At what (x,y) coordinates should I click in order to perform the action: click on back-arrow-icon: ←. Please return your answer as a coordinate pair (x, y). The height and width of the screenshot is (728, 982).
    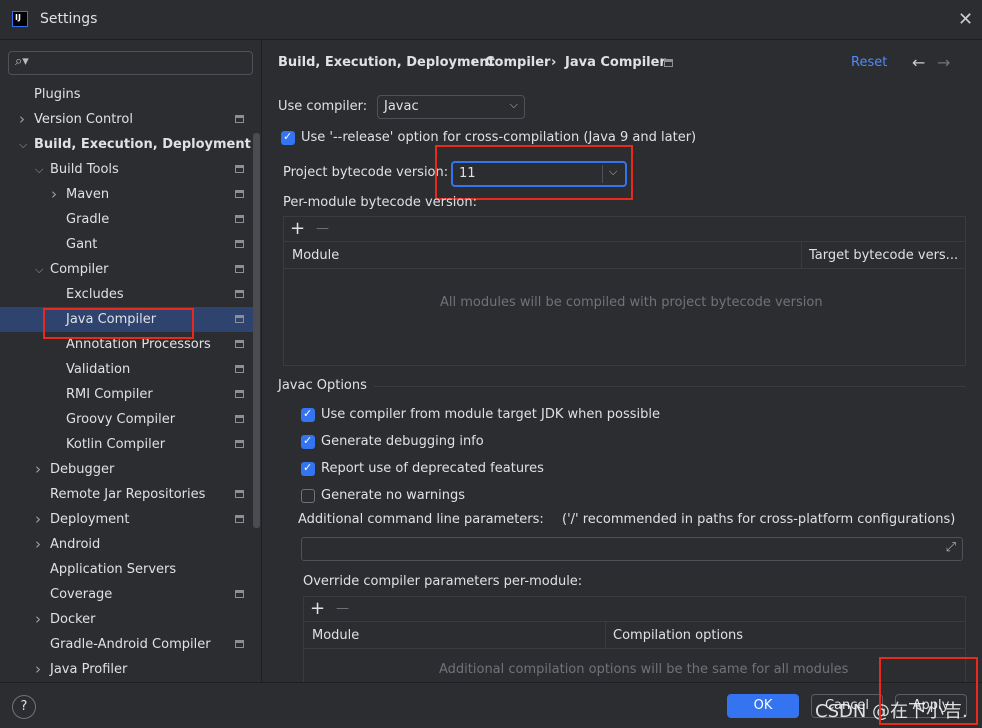
    Looking at the image, I should click on (918, 62).